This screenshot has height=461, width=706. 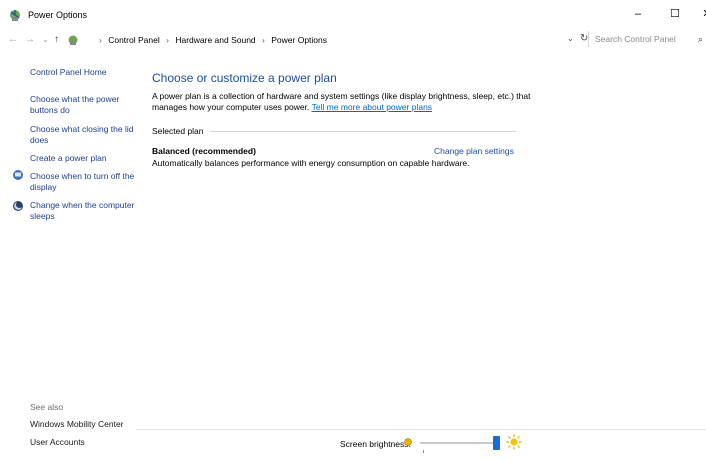 I want to click on brightness-label: Screen brightness:, so click(x=375, y=444).